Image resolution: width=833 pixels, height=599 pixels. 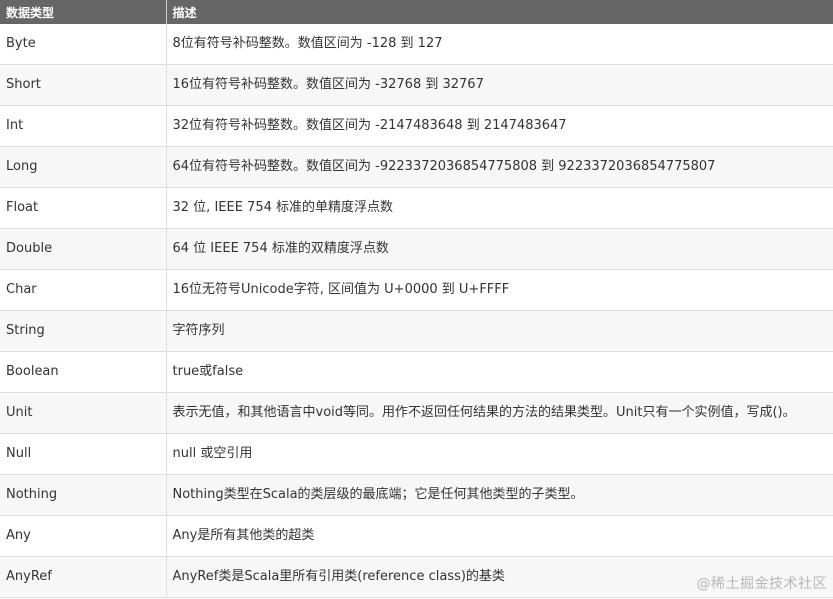 I want to click on header-data-type: 数据类型, so click(x=83, y=12).